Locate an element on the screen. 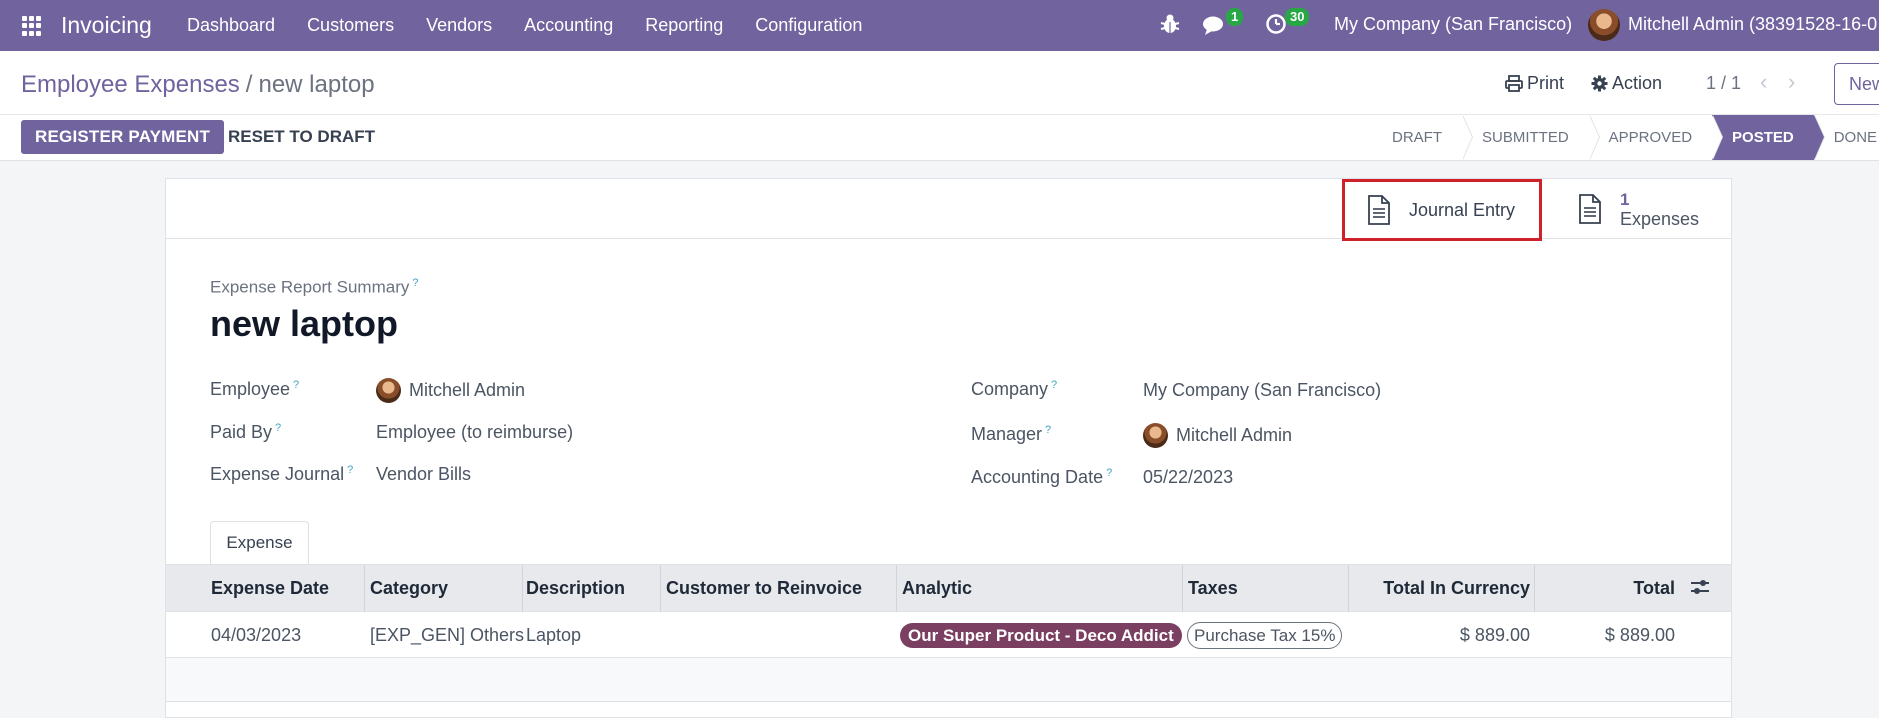 The width and height of the screenshot is (1879, 718). stage-posted: POSTED is located at coordinates (1768, 137).